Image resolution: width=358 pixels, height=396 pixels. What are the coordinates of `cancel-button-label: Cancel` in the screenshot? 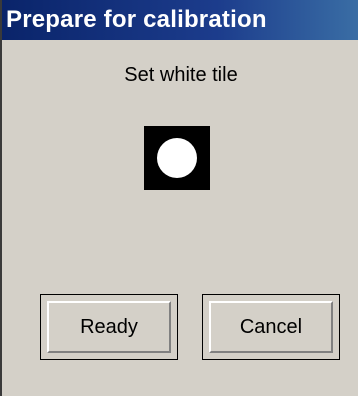 It's located at (271, 327).